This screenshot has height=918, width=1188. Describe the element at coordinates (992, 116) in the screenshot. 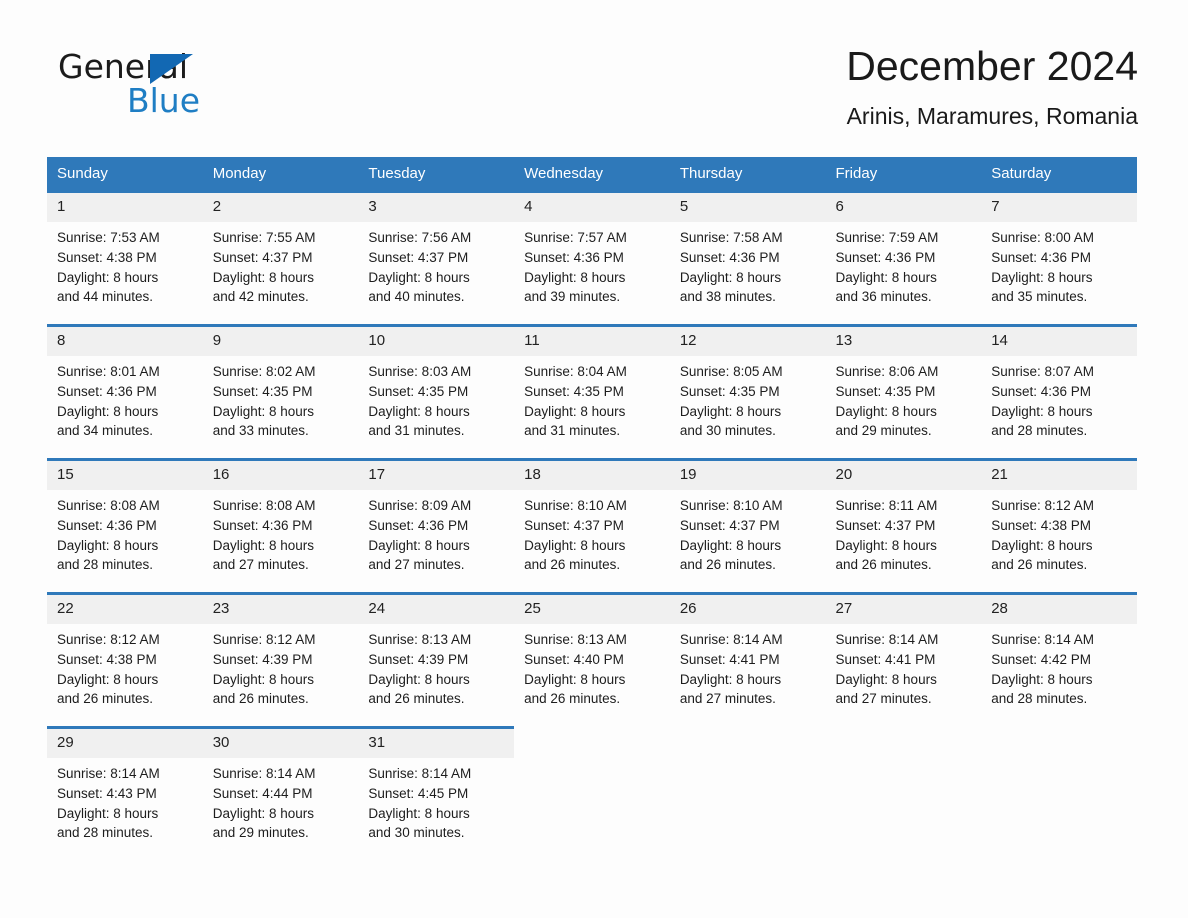

I see `location-subtitle: Arinis, Maramures, Romania` at that location.